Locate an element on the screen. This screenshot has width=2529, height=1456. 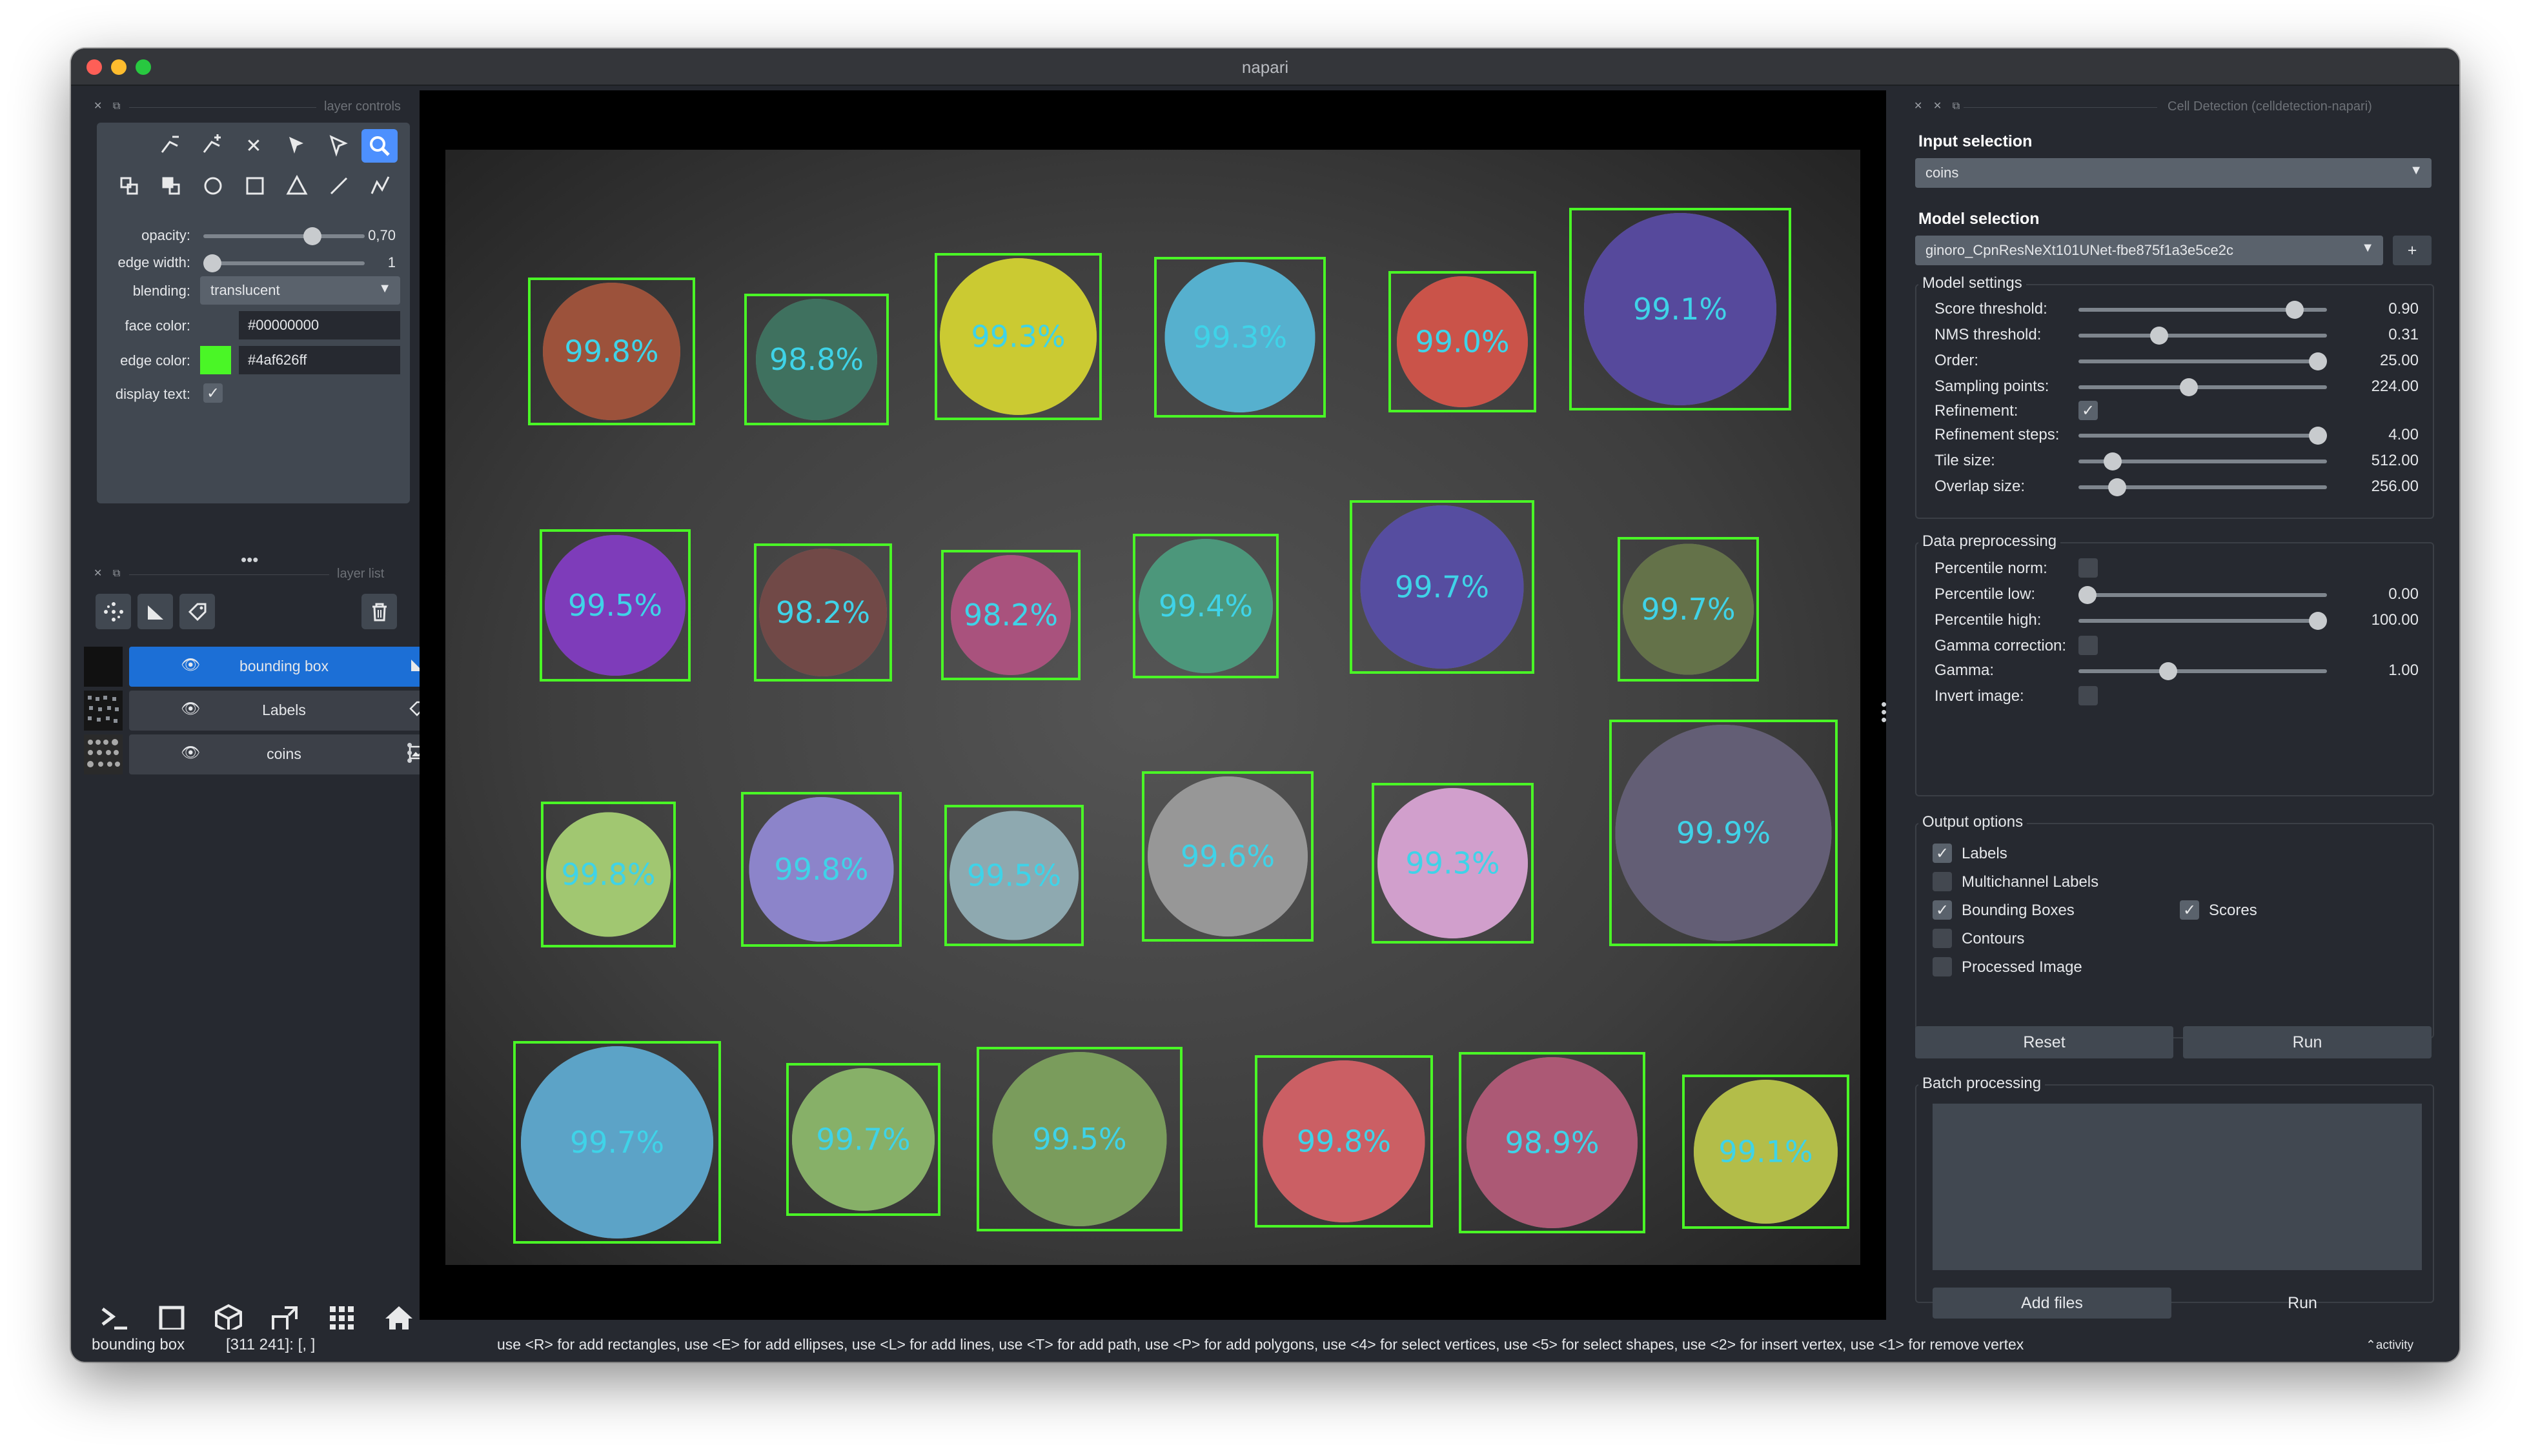
edge-color-swatch is located at coordinates (215, 360).